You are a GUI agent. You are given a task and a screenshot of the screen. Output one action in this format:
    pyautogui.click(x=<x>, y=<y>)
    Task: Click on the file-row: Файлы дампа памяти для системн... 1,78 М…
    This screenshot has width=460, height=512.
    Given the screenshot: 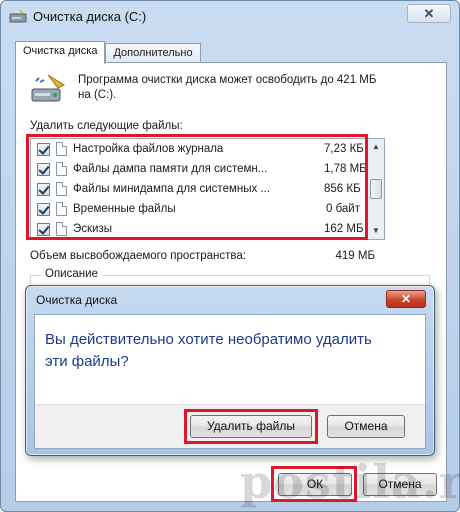 What is the action you would take?
    pyautogui.click(x=207, y=169)
    